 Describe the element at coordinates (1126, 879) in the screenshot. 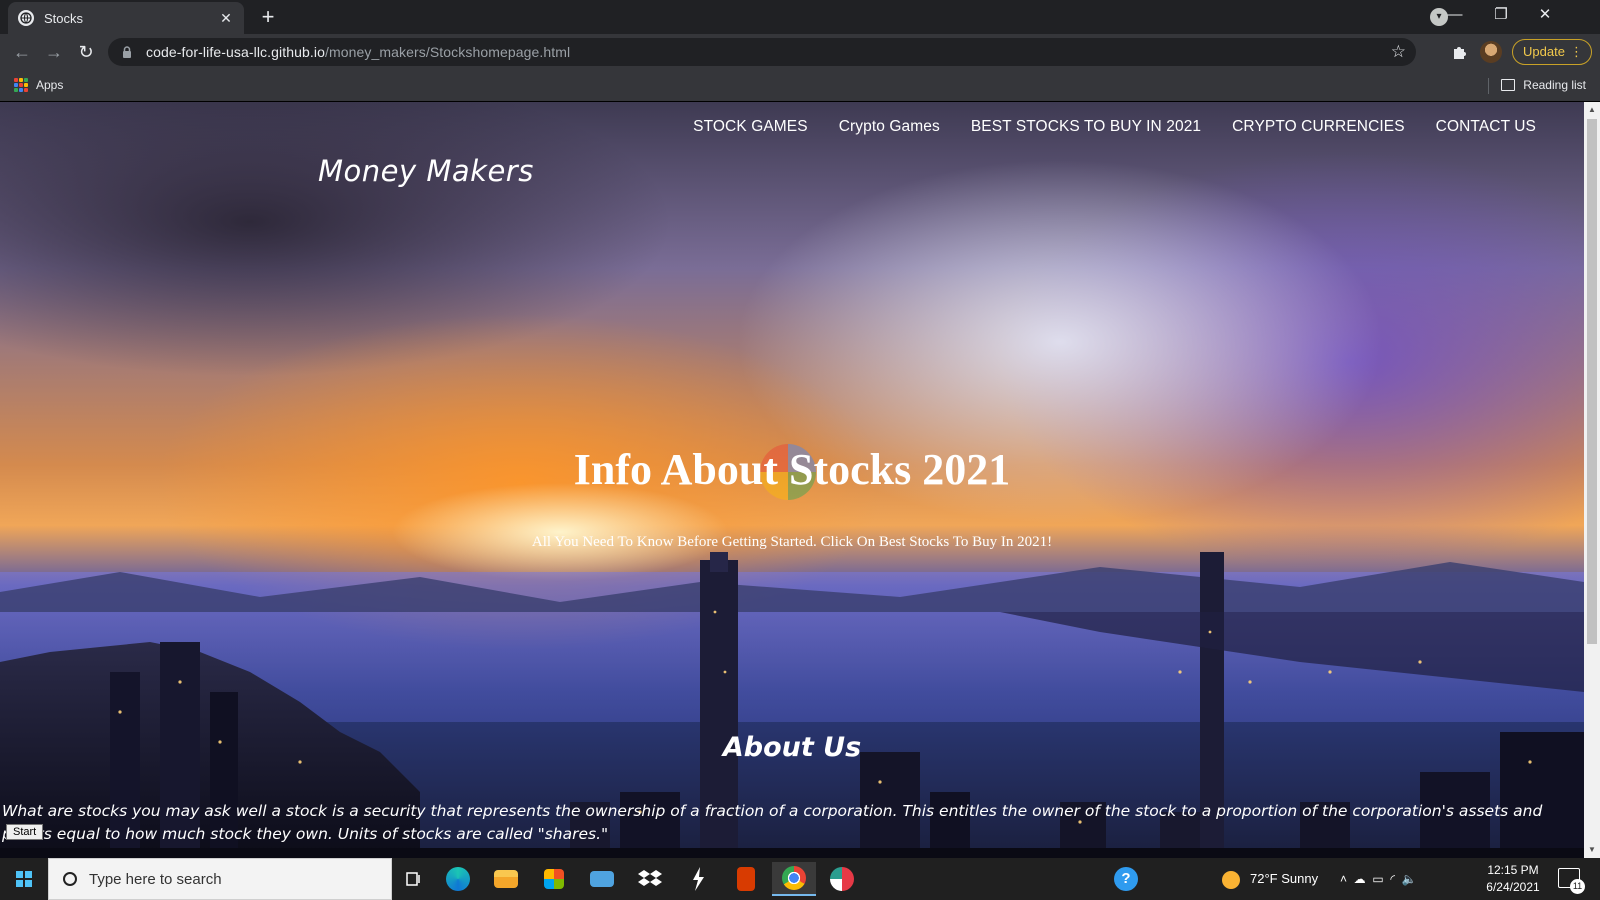

I see `help-icon: ?` at that location.